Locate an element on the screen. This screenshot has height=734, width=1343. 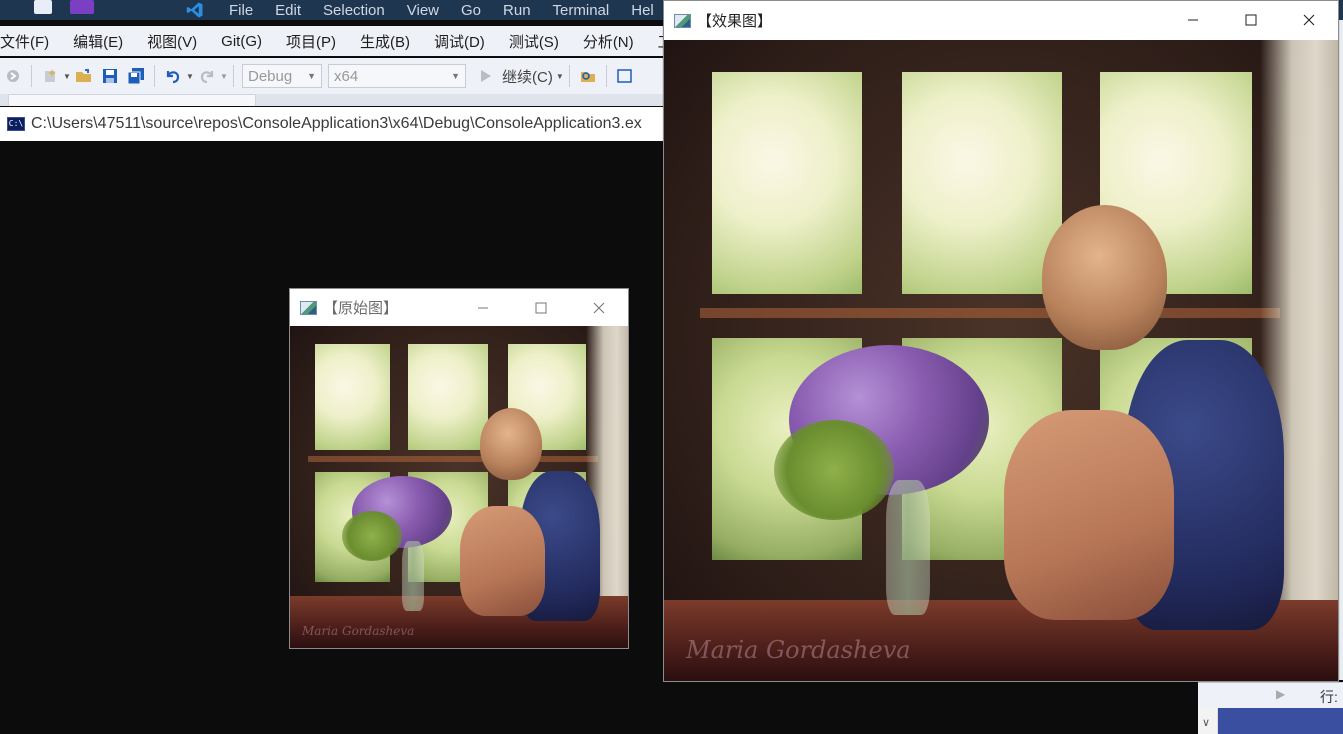
vs-toolbar: ▼ ▼ ▼ Debug ▼ x64 ▼ 继续(C) ▼ is located at coordinates (350, 76).